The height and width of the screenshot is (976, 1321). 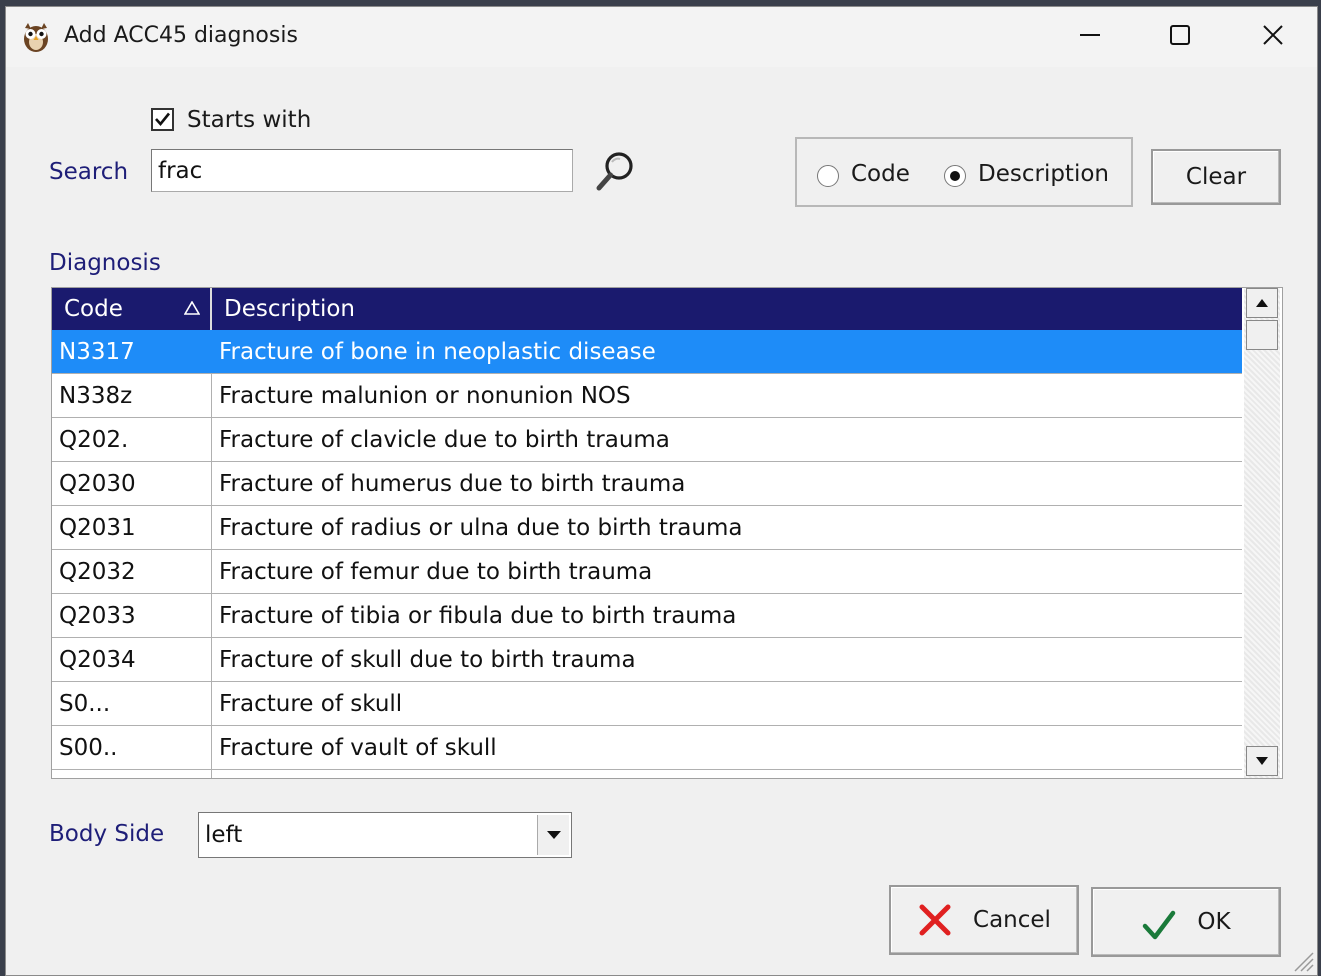 What do you see at coordinates (828, 176) in the screenshot?
I see `code-radio` at bounding box center [828, 176].